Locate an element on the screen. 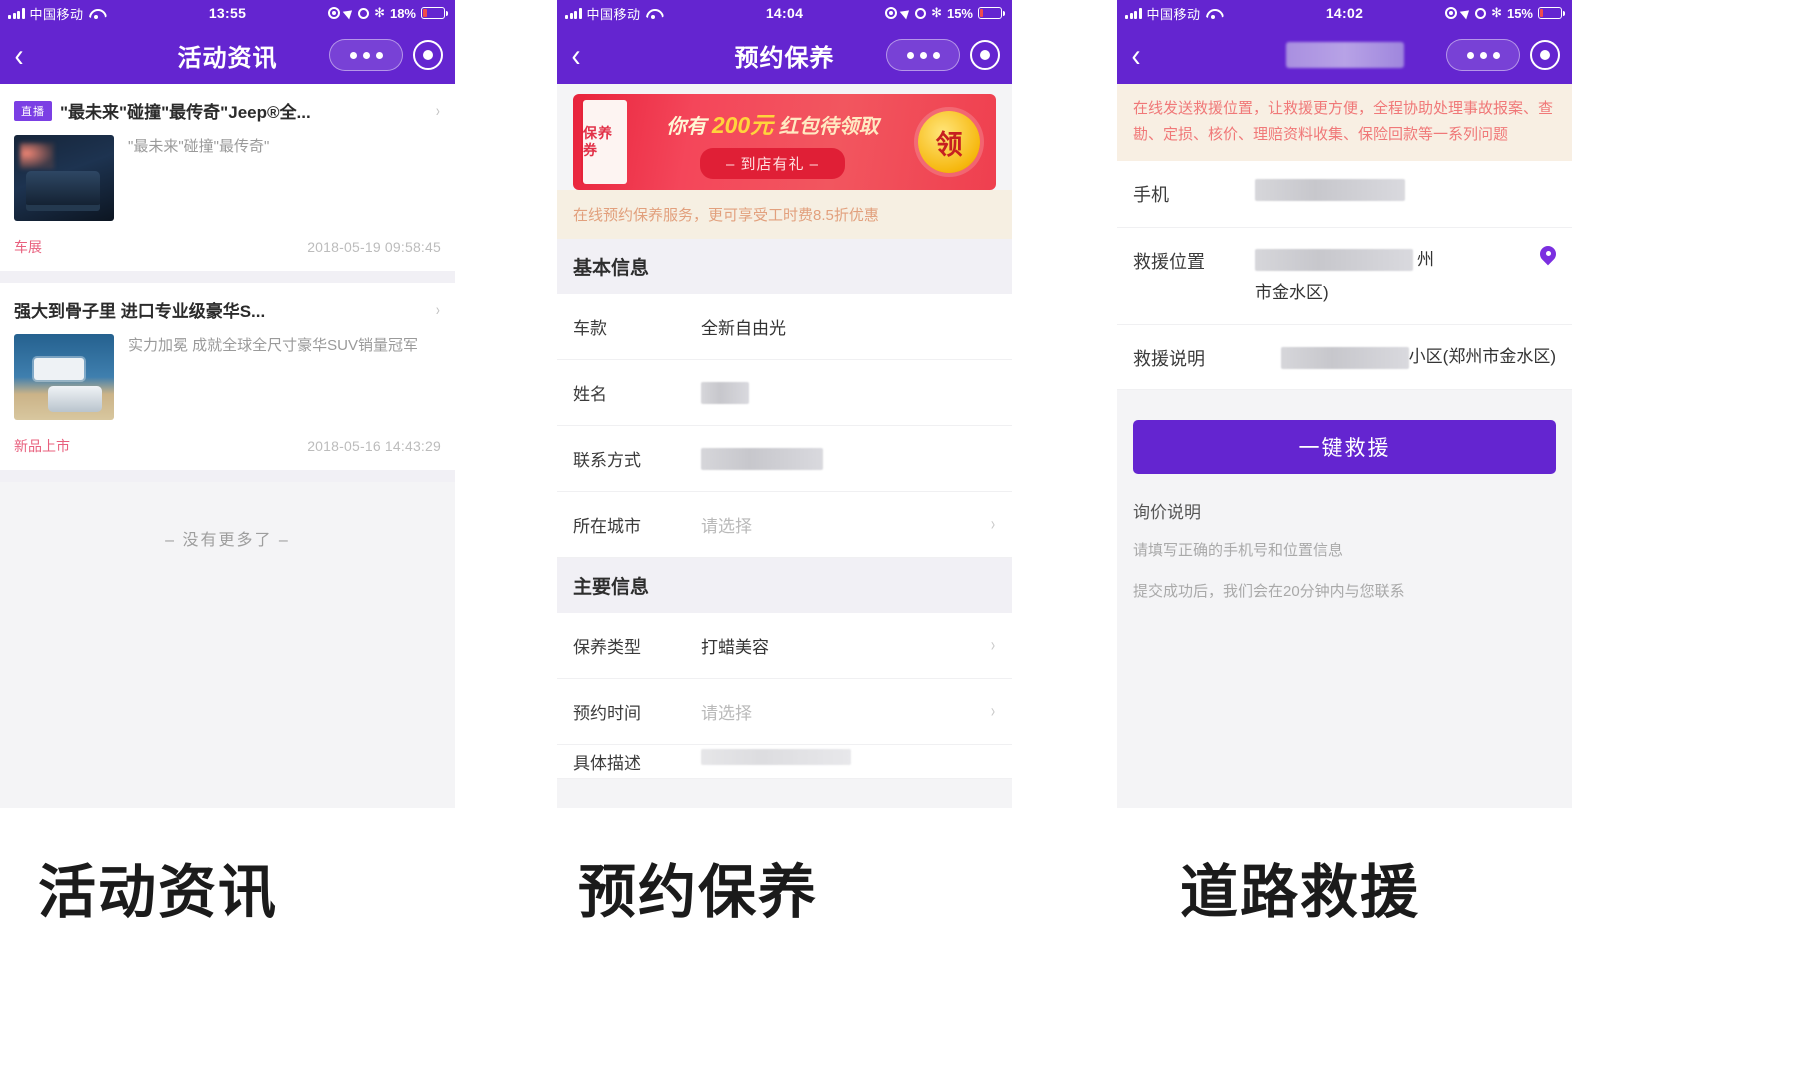  rescue-button-area: 一键救援 is located at coordinates (1344, 441).